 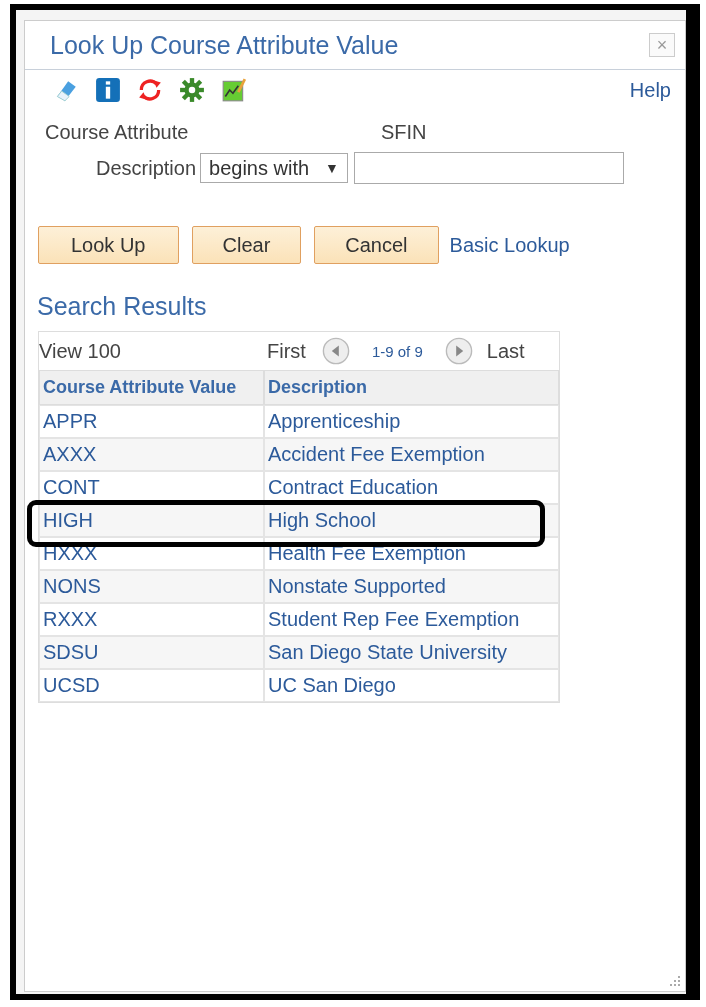 I want to click on action-button: Cancel, so click(x=376, y=245).